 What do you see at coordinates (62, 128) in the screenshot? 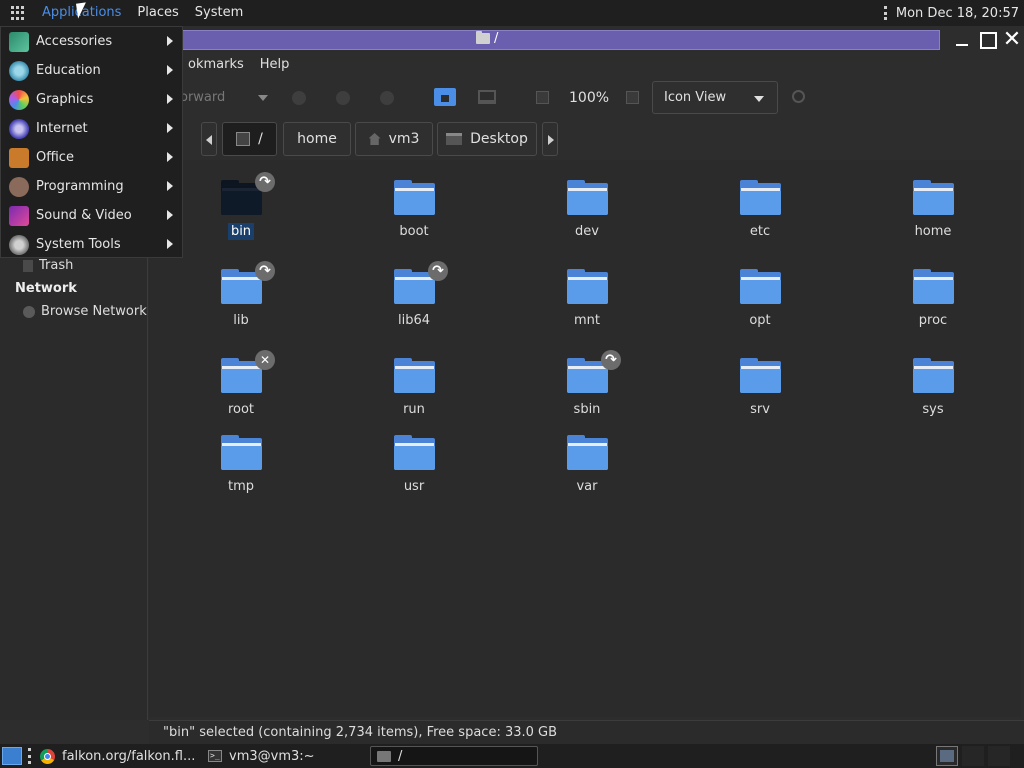
I see `menu-item-label: Internet` at bounding box center [62, 128].